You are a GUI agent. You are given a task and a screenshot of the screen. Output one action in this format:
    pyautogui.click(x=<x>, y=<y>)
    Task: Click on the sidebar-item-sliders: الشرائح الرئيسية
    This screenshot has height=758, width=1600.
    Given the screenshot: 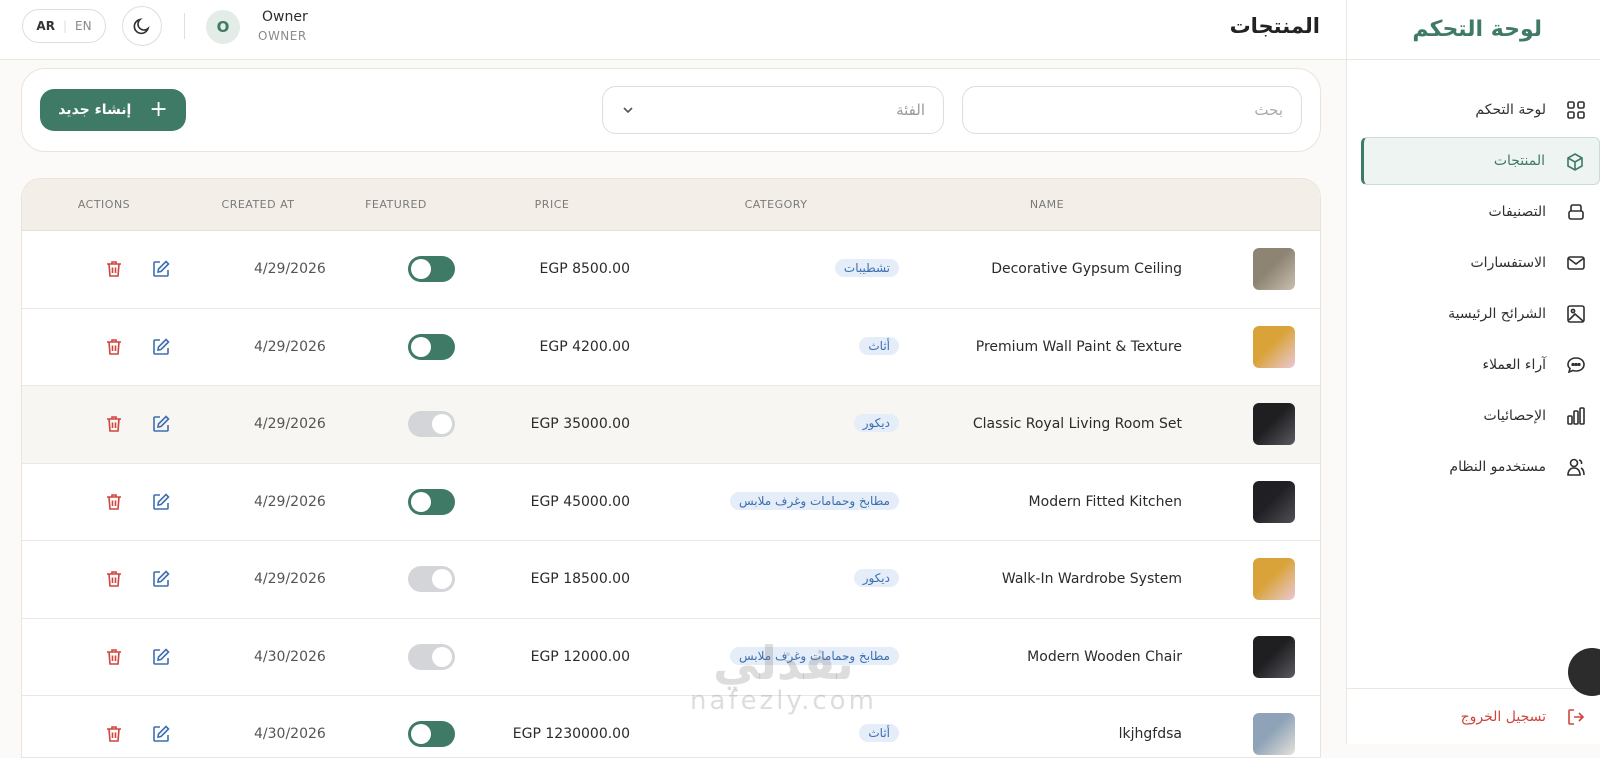 What is the action you would take?
    pyautogui.click(x=1480, y=314)
    